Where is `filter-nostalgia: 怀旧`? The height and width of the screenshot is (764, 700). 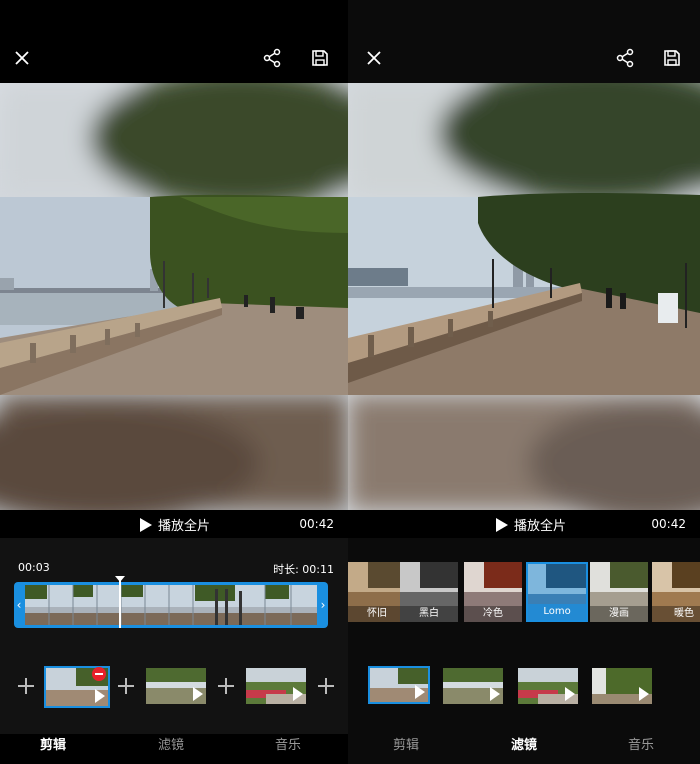 filter-nostalgia: 怀旧 is located at coordinates (377, 592).